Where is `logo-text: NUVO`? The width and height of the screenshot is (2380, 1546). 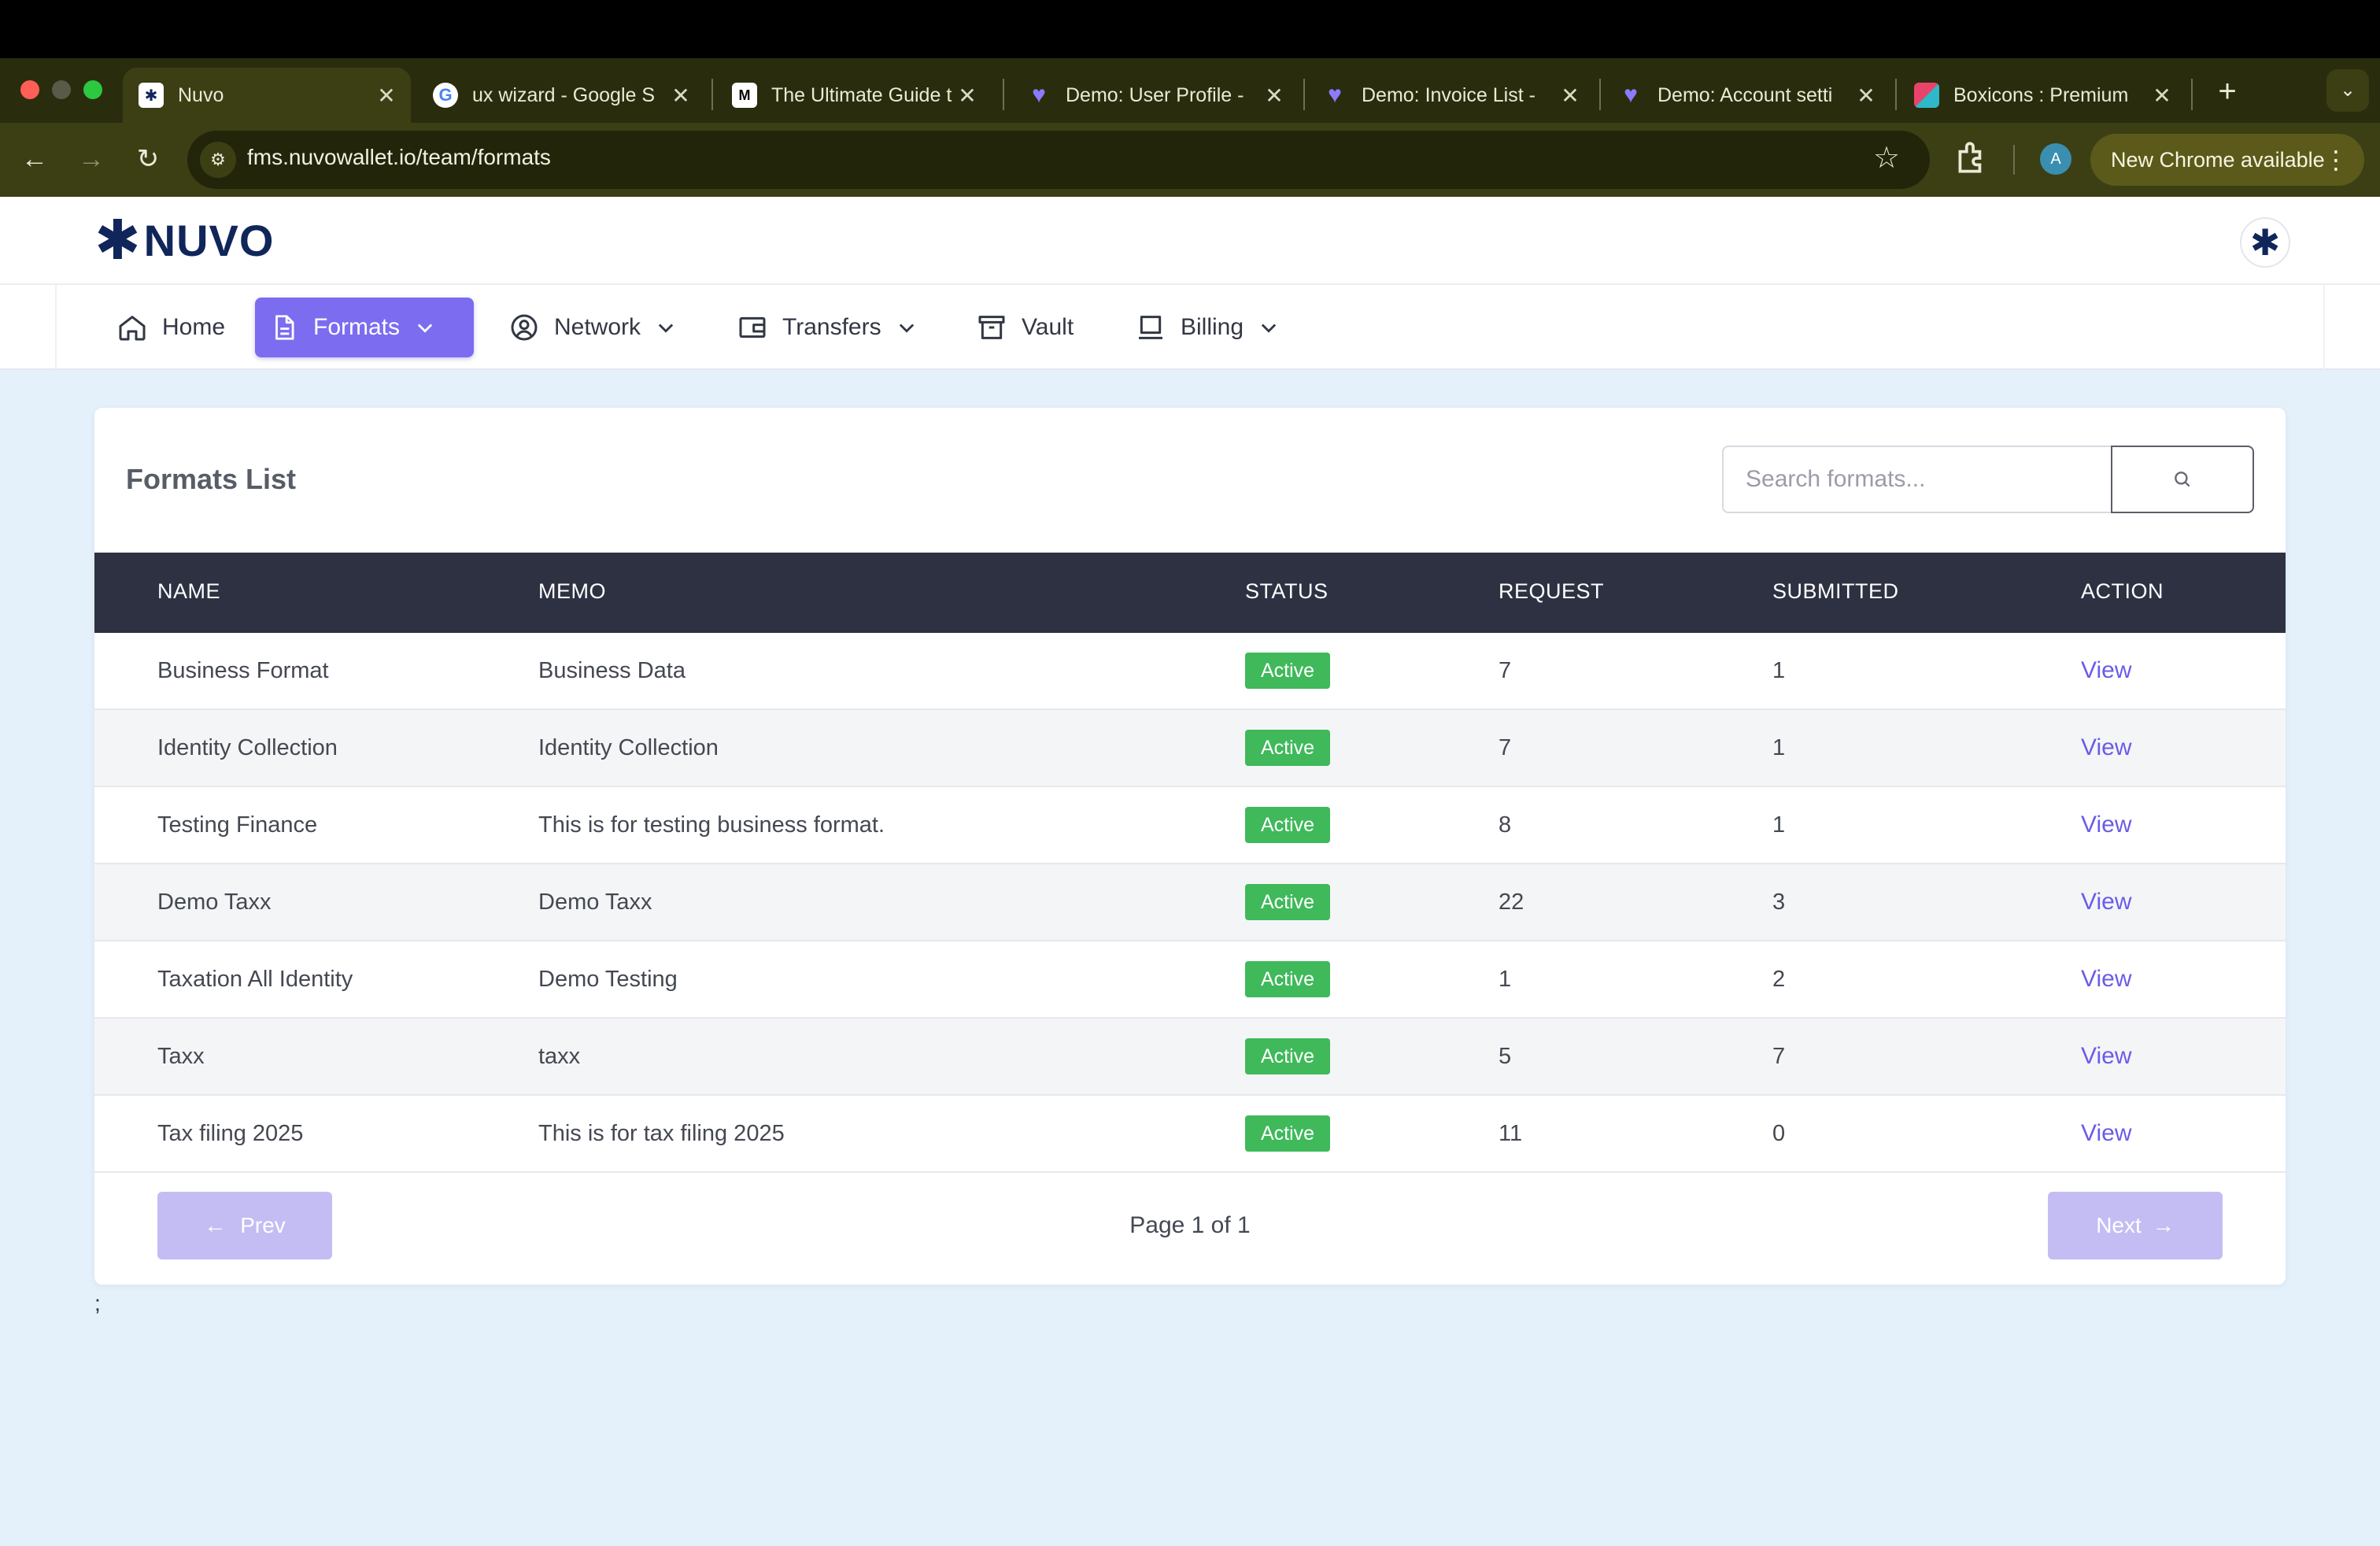 logo-text: NUVO is located at coordinates (209, 240).